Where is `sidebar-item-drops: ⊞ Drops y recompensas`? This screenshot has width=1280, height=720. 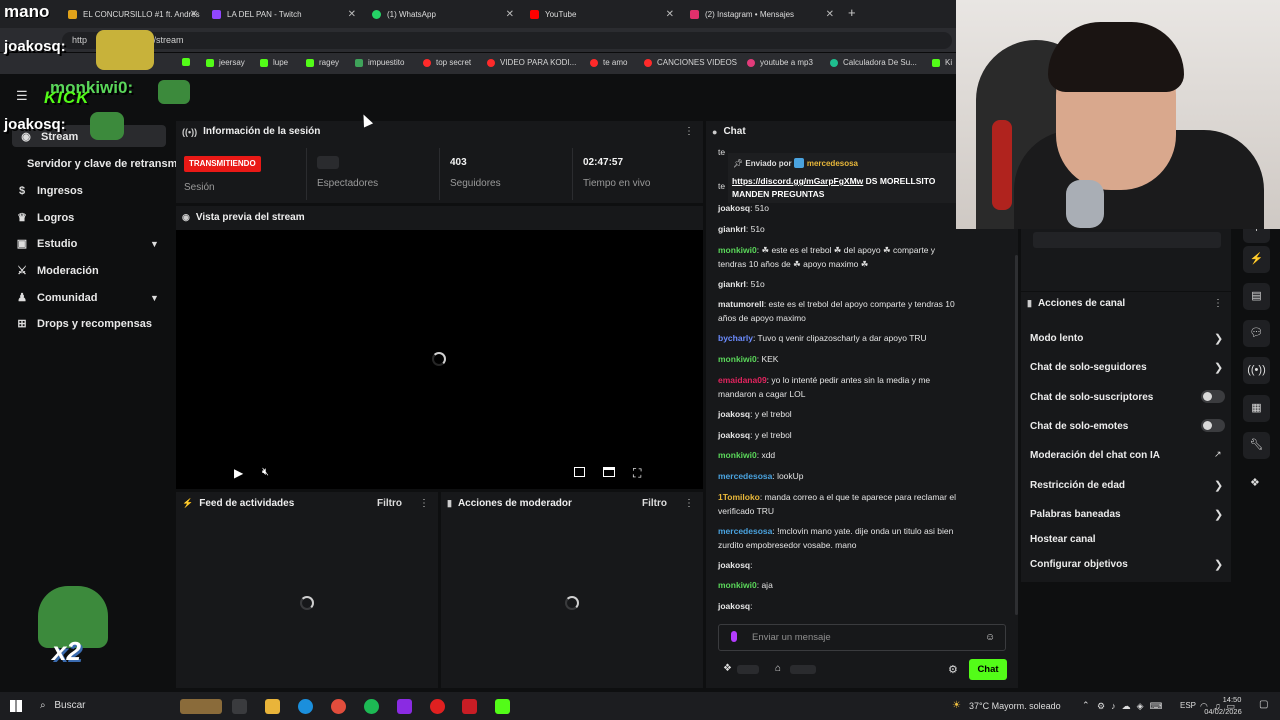 sidebar-item-drops: ⊞ Drops y recompensas is located at coordinates (84, 324).